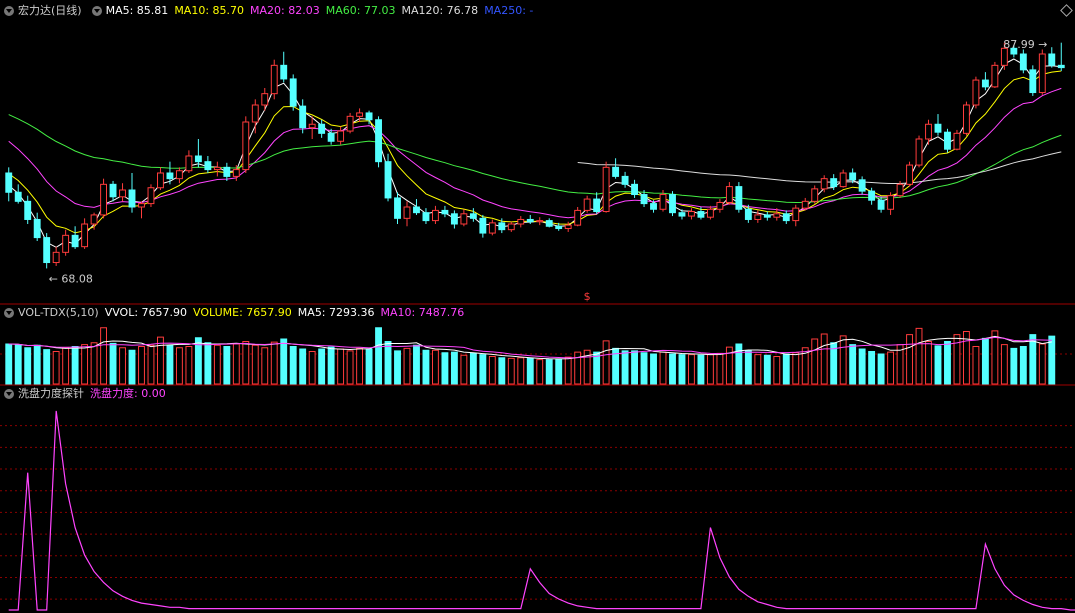 This screenshot has height=613, width=1075. What do you see at coordinates (9, 313) in the screenshot?
I see `volume-collapse-toggle-icon` at bounding box center [9, 313].